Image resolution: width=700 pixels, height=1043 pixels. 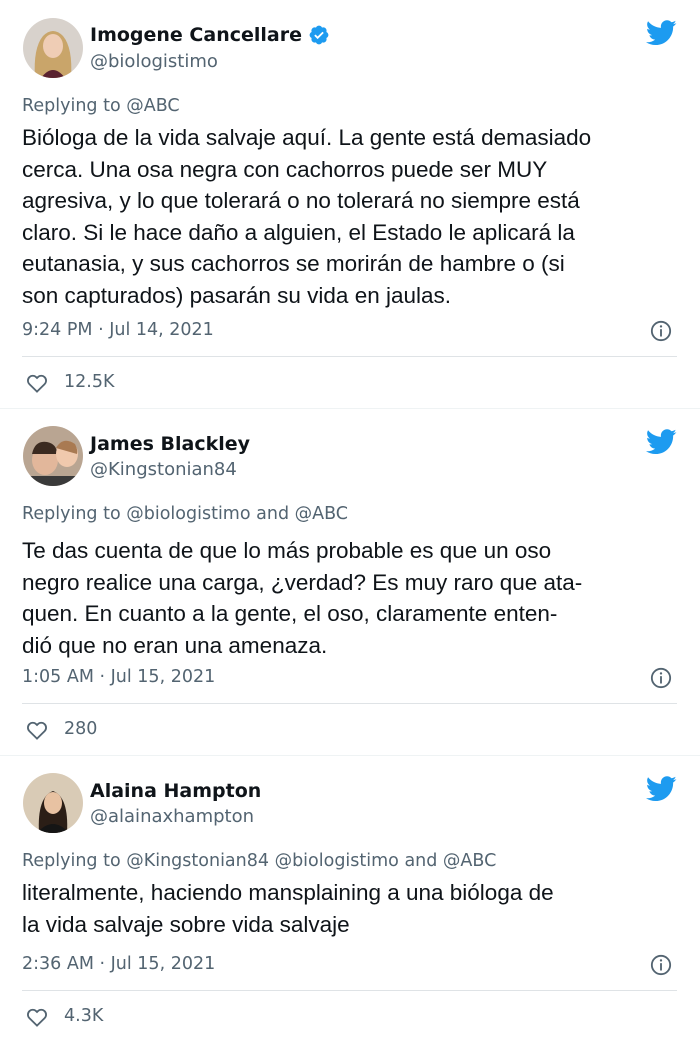 I want to click on reply-to-link: @ABC, so click(x=152, y=106).